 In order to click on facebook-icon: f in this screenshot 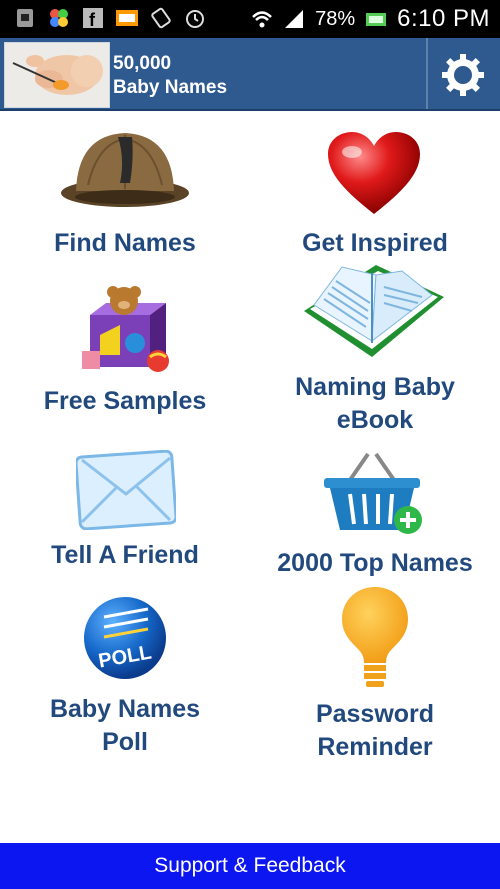, I will do `click(93, 18)`.